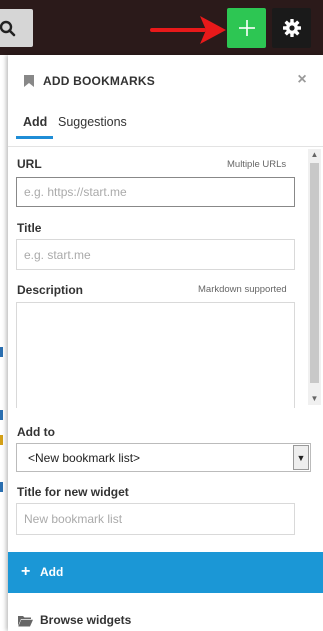 Image resolution: width=323 pixels, height=631 pixels. Describe the element at coordinates (242, 289) in the screenshot. I see `markdown-hint: Markdown supported` at that location.